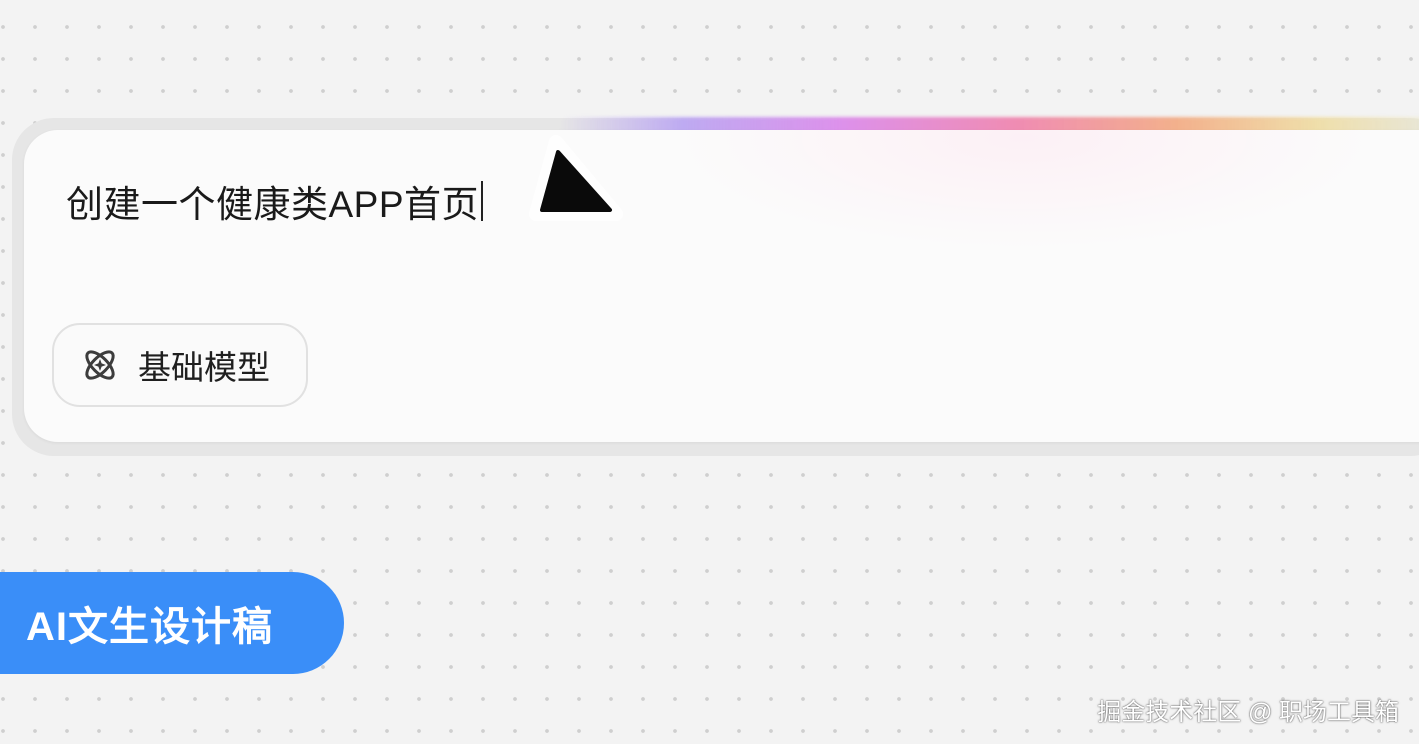 This screenshot has height=744, width=1419. Describe the element at coordinates (149, 627) in the screenshot. I see `feature-badge-label: AI文生设计稿` at that location.